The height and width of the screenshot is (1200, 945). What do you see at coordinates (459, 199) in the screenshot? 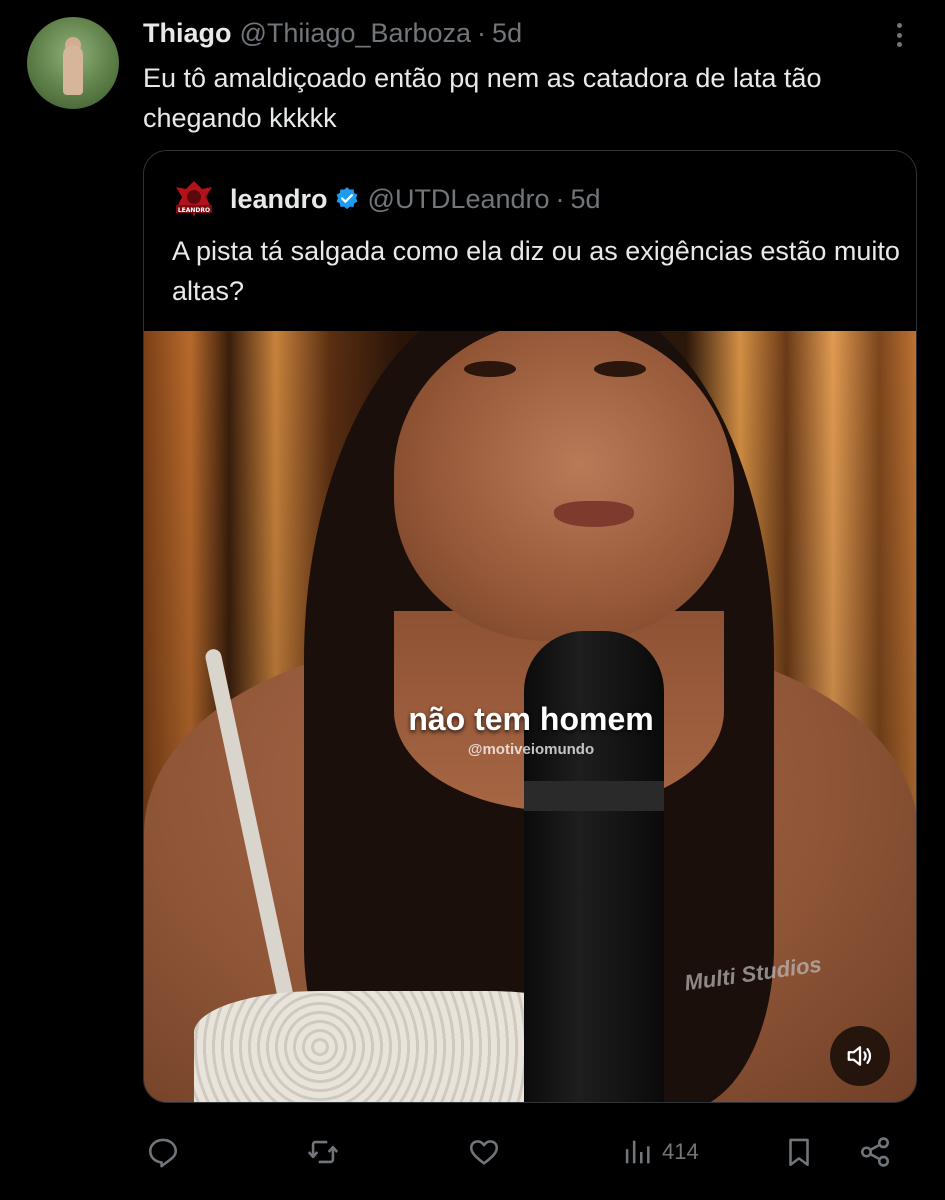
I see `quoted-author-handle: @UTDLeandro` at bounding box center [459, 199].